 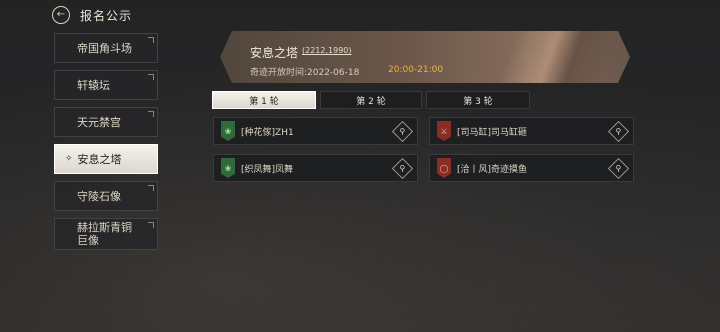 I want to click on team-name: [种花傢]ZH1, so click(x=267, y=132).